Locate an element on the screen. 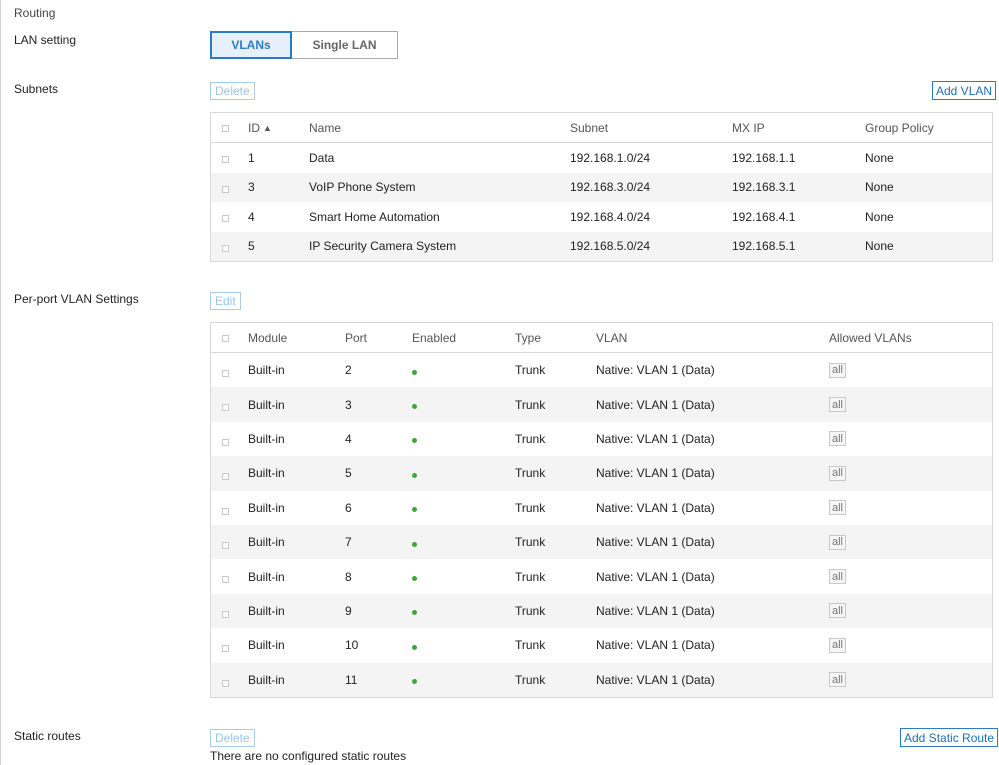 Image resolution: width=999 pixels, height=765 pixels. mx-ip-cell: 192.168.3.1 is located at coordinates (764, 187).